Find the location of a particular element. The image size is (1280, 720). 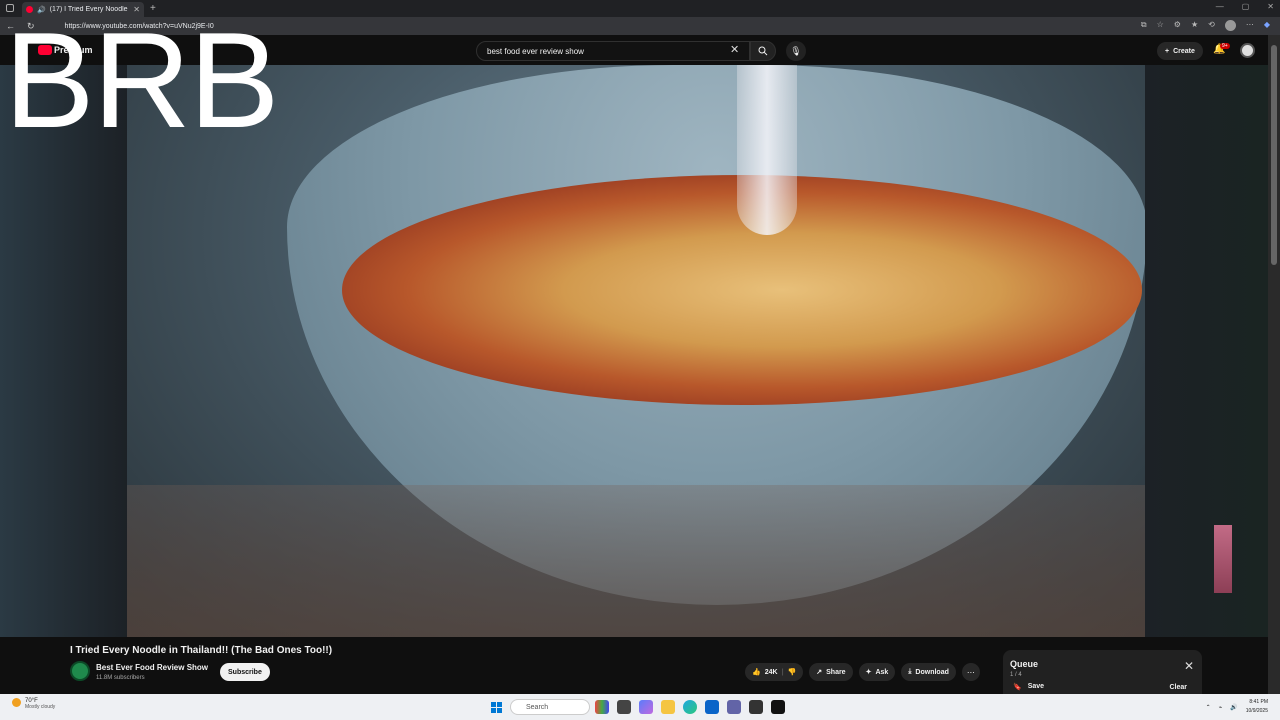

network-icon: ⌁ is located at coordinates (1221, 707).